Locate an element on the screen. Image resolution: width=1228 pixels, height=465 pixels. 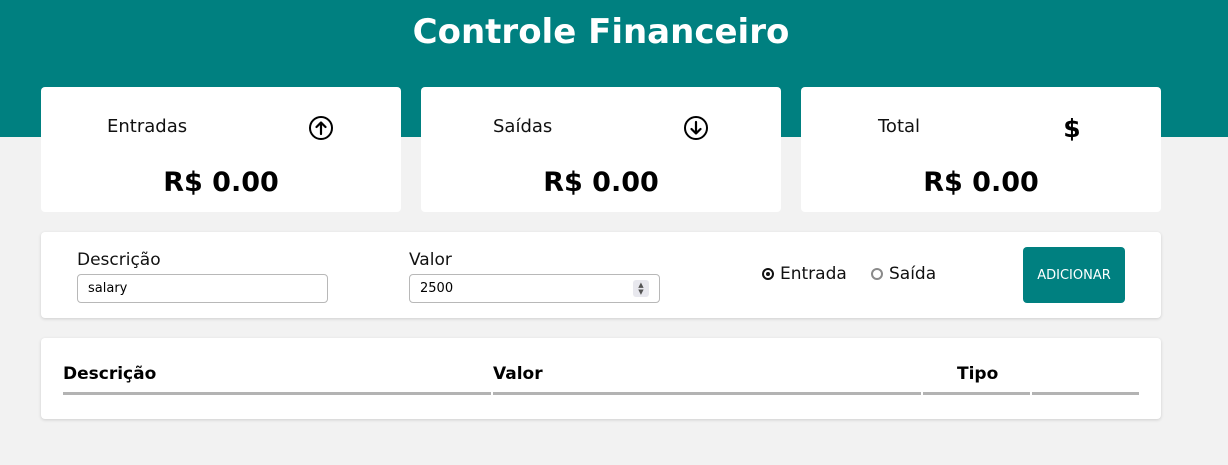
add-button: ADICIONAR is located at coordinates (1074, 275).